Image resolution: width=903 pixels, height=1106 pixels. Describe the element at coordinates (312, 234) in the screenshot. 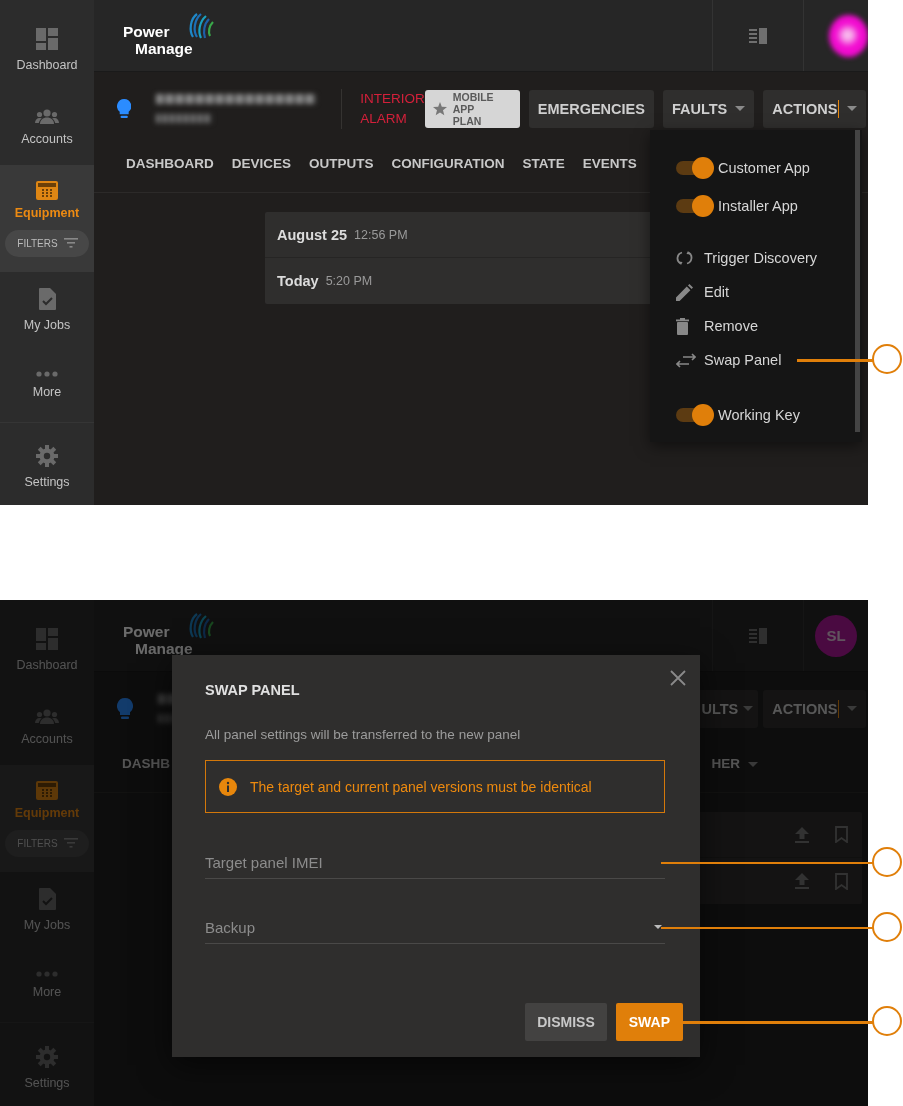

I see `row-date: August 25` at that location.